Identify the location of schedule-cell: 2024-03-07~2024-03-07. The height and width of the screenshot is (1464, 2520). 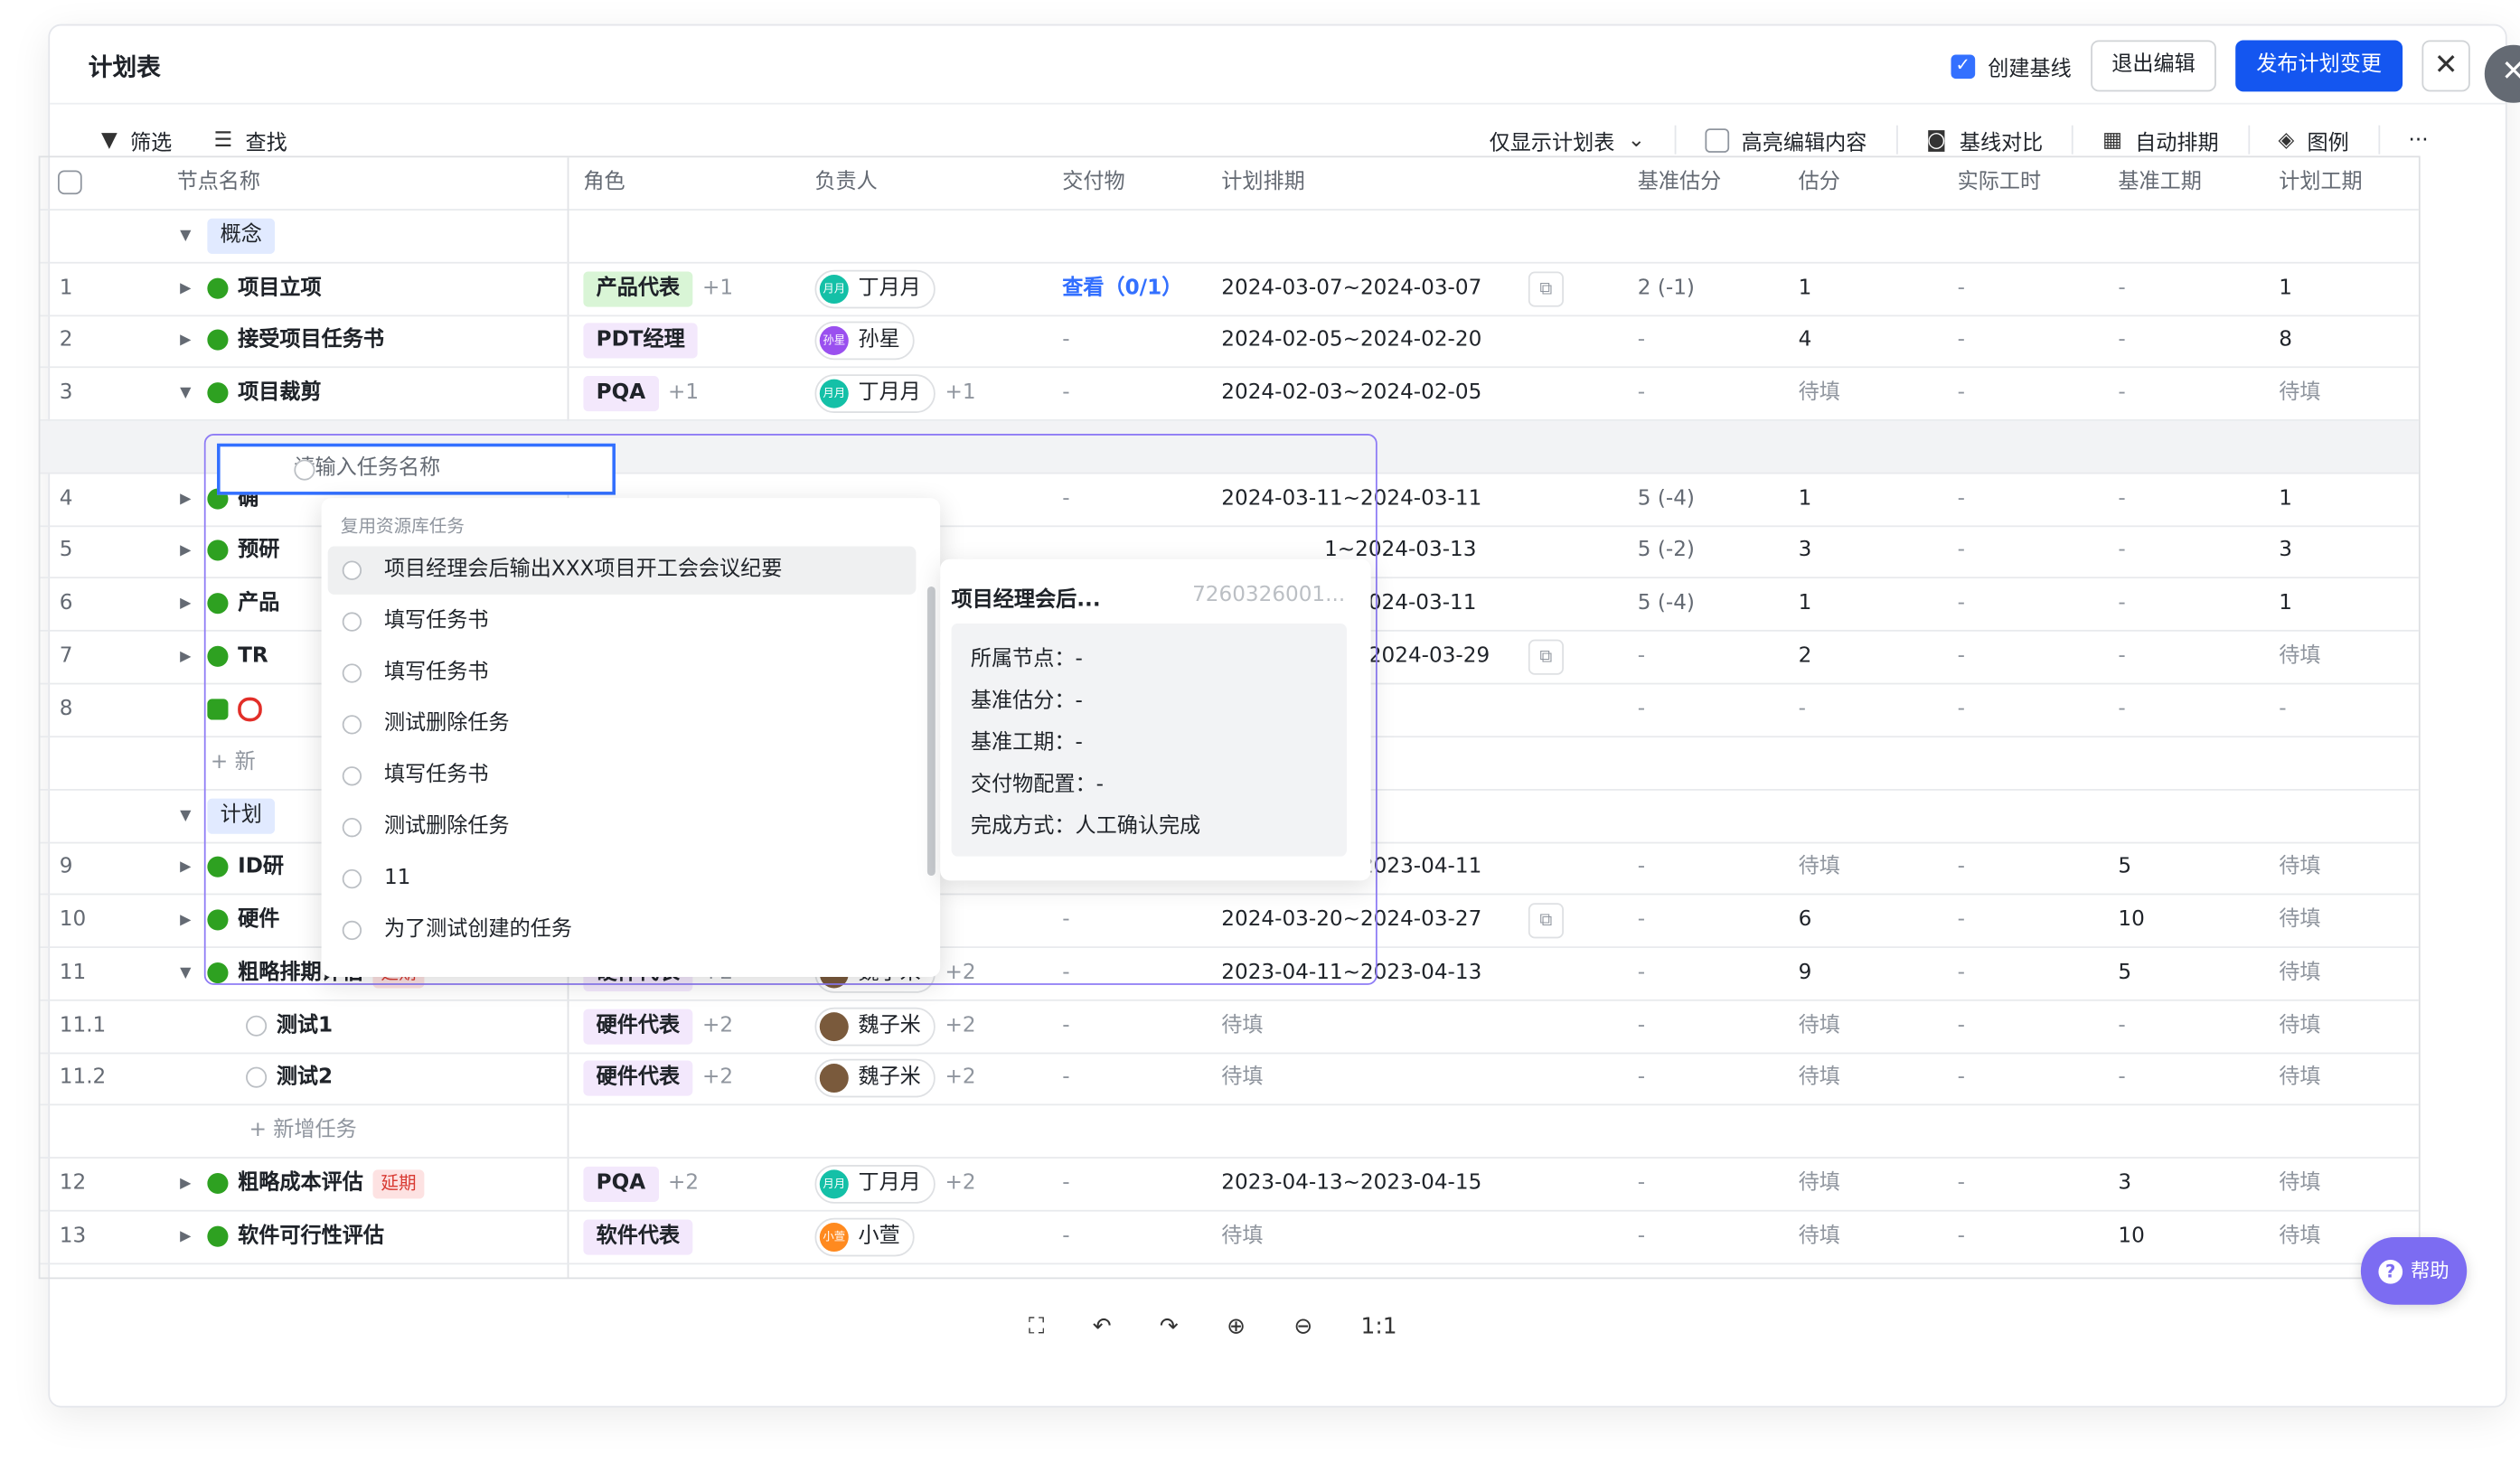
(1351, 289).